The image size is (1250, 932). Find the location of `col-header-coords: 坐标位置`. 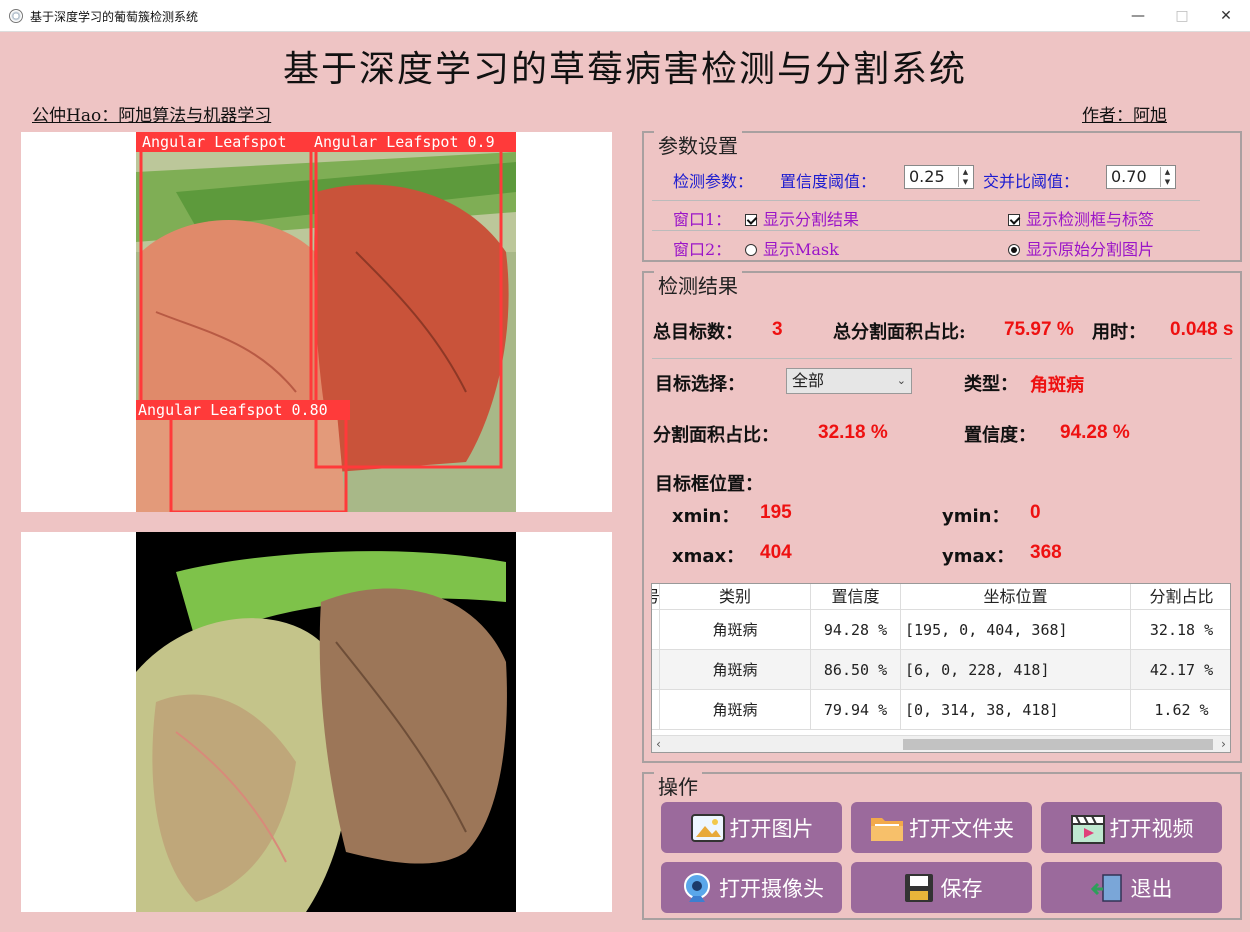

col-header-coords: 坐标位置 is located at coordinates (1016, 596).